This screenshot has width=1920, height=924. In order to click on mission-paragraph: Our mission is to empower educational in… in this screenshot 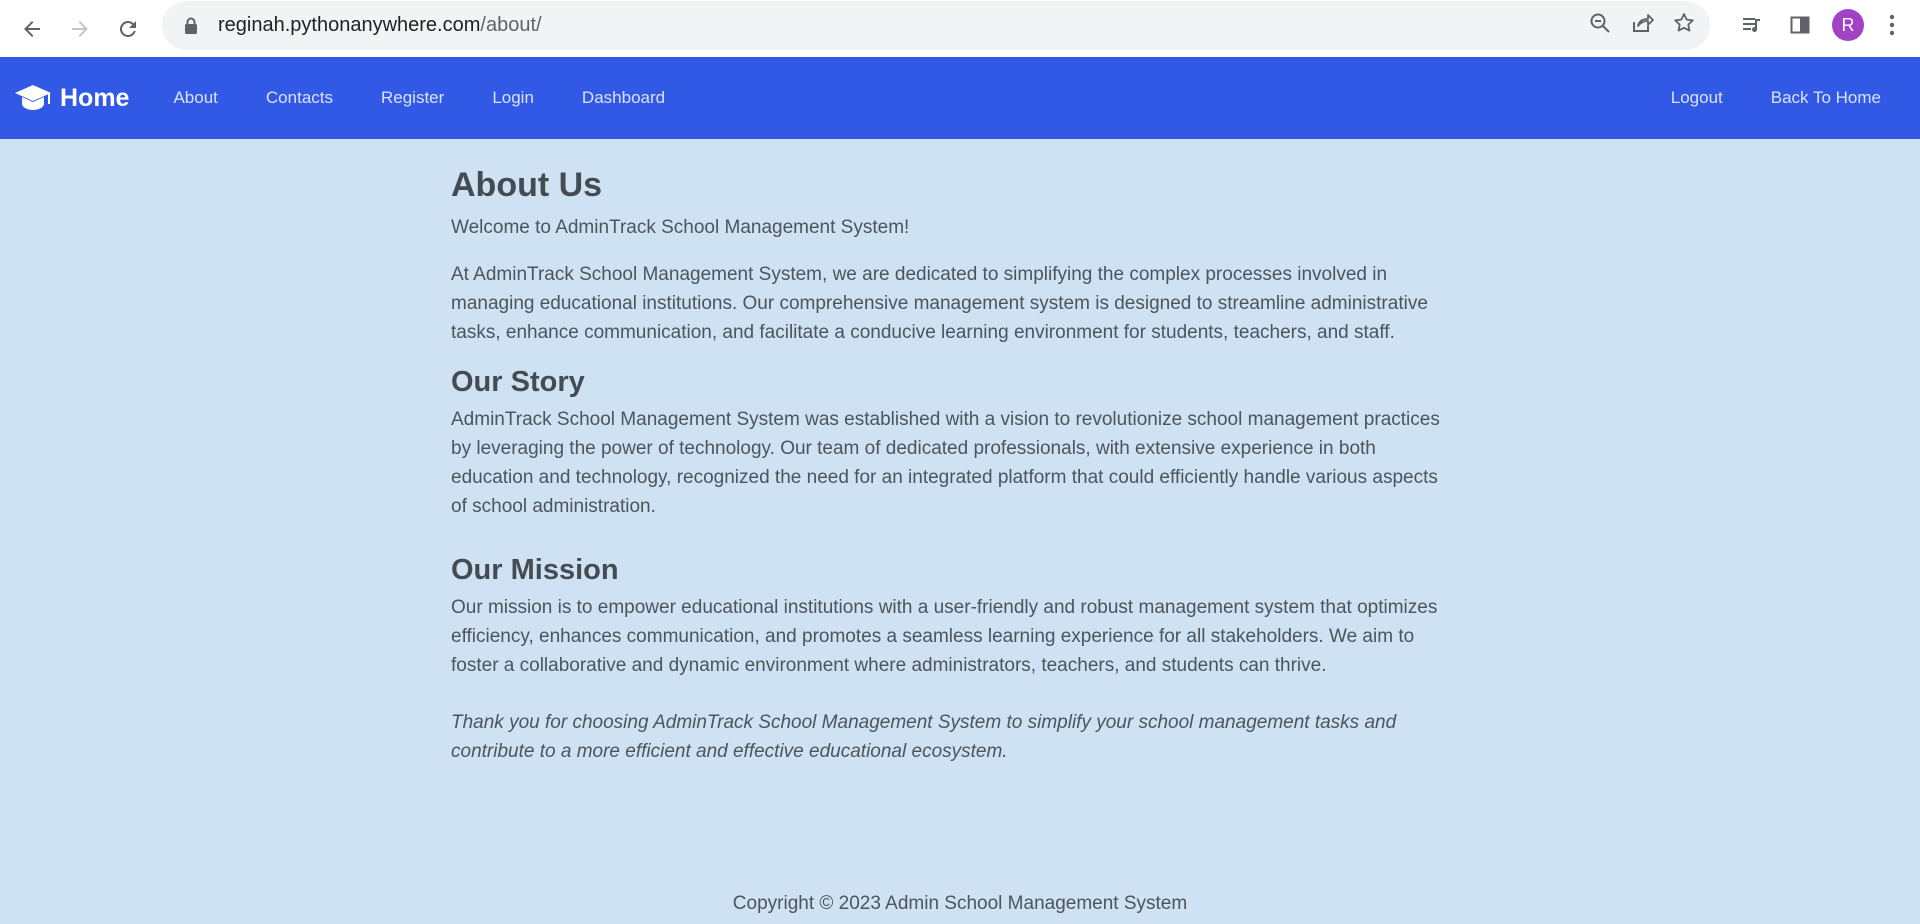, I will do `click(944, 636)`.